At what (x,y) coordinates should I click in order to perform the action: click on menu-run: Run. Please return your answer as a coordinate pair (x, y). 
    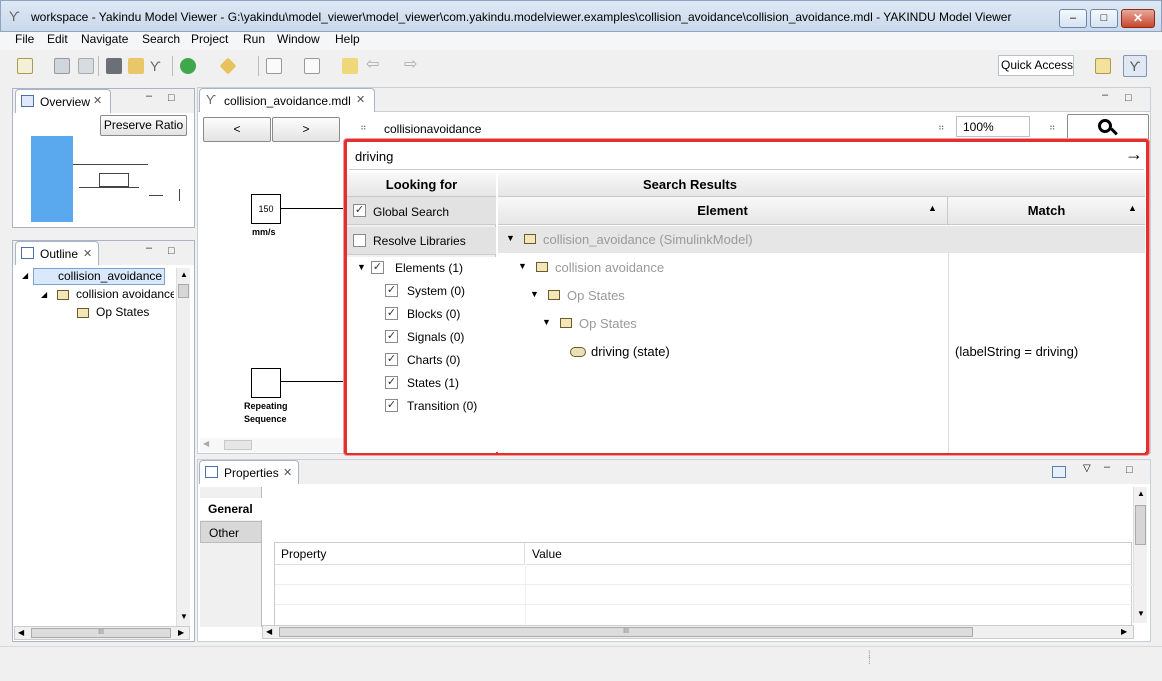
    Looking at the image, I should click on (254, 39).